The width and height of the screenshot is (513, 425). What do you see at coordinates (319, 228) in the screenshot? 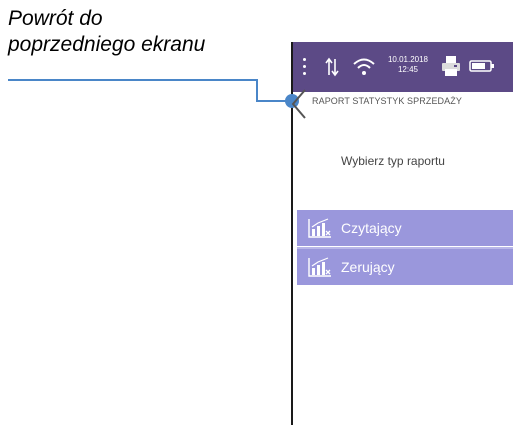
I see `bar-chart-read-icon` at bounding box center [319, 228].